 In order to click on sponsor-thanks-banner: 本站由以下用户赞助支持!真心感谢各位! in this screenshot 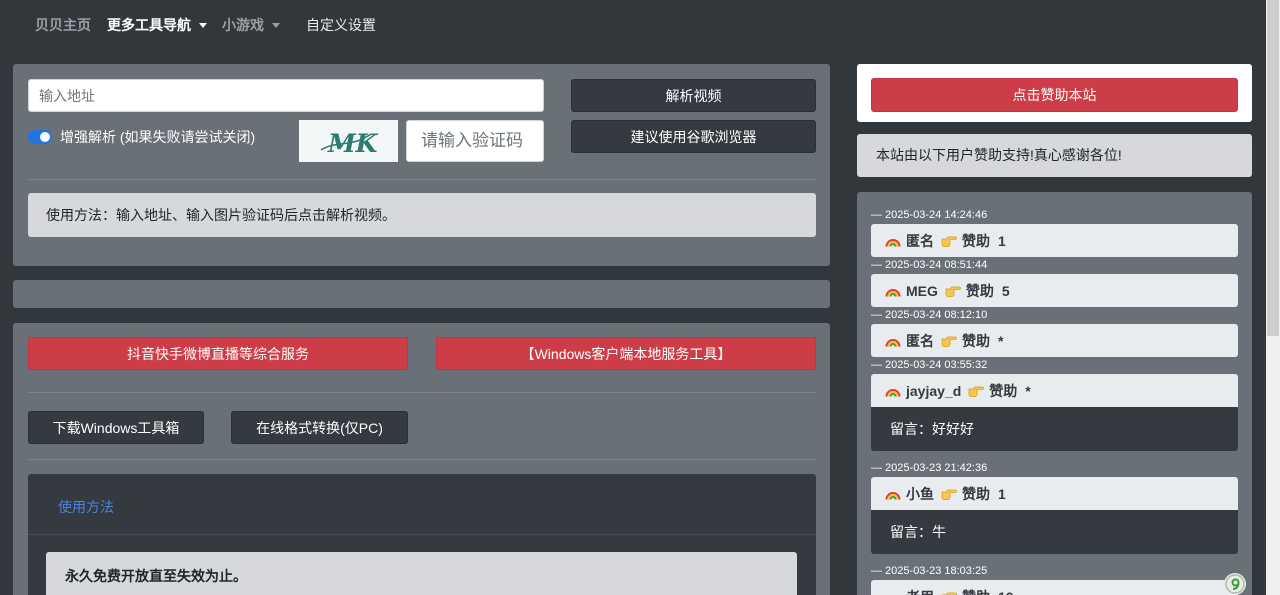, I will do `click(1054, 155)`.